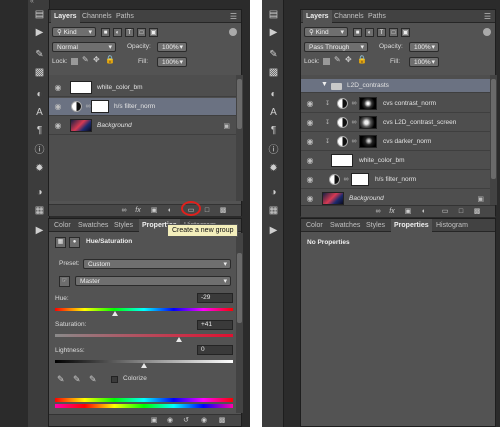 The width and height of the screenshot is (500, 427). What do you see at coordinates (336, 47) in the screenshot?
I see `blend-mode-select: Pass Through` at bounding box center [336, 47].